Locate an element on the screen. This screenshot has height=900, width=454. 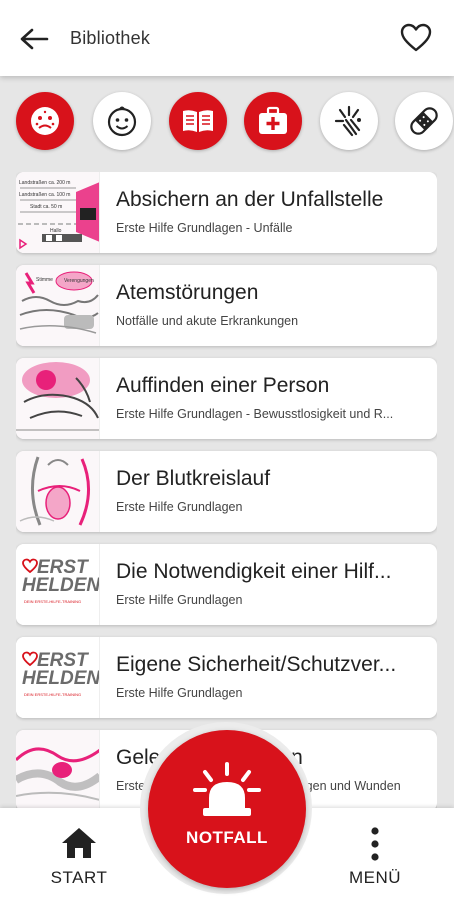
item-subtitle: Erste Hilfe Grundlagen - Unfälle is located at coordinates (204, 228).